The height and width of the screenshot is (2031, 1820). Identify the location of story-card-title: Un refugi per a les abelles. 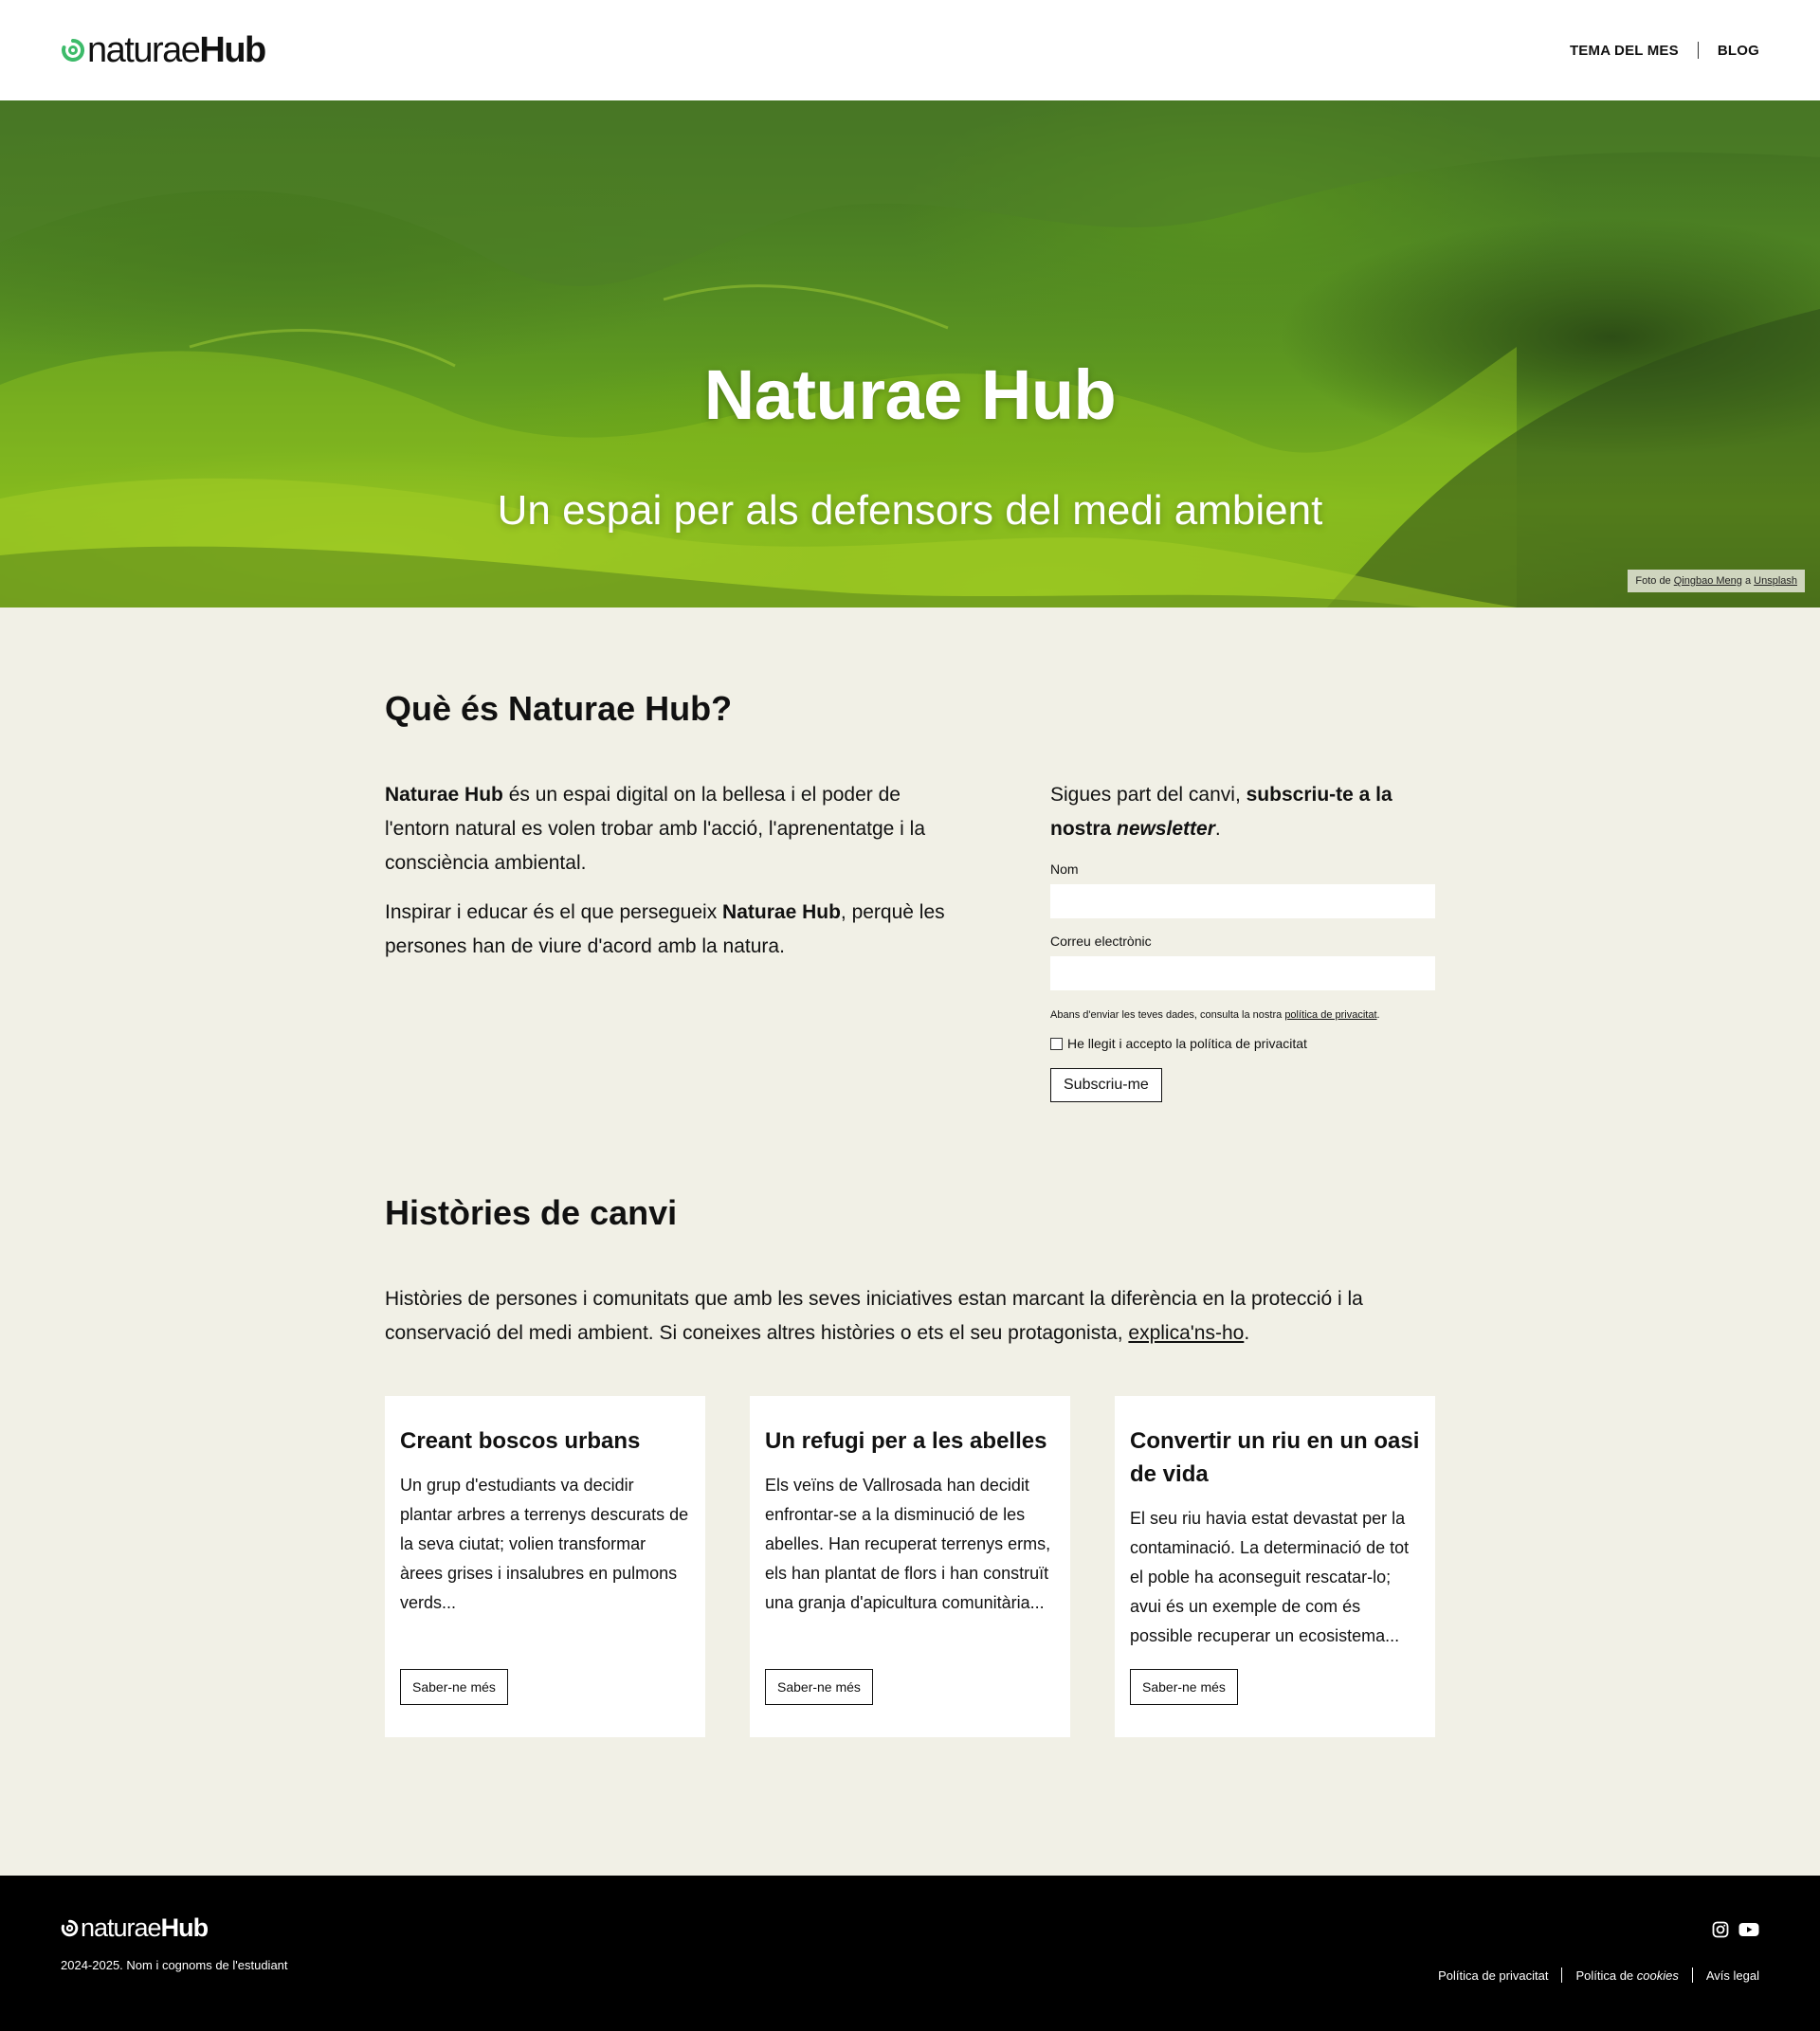
(906, 1441).